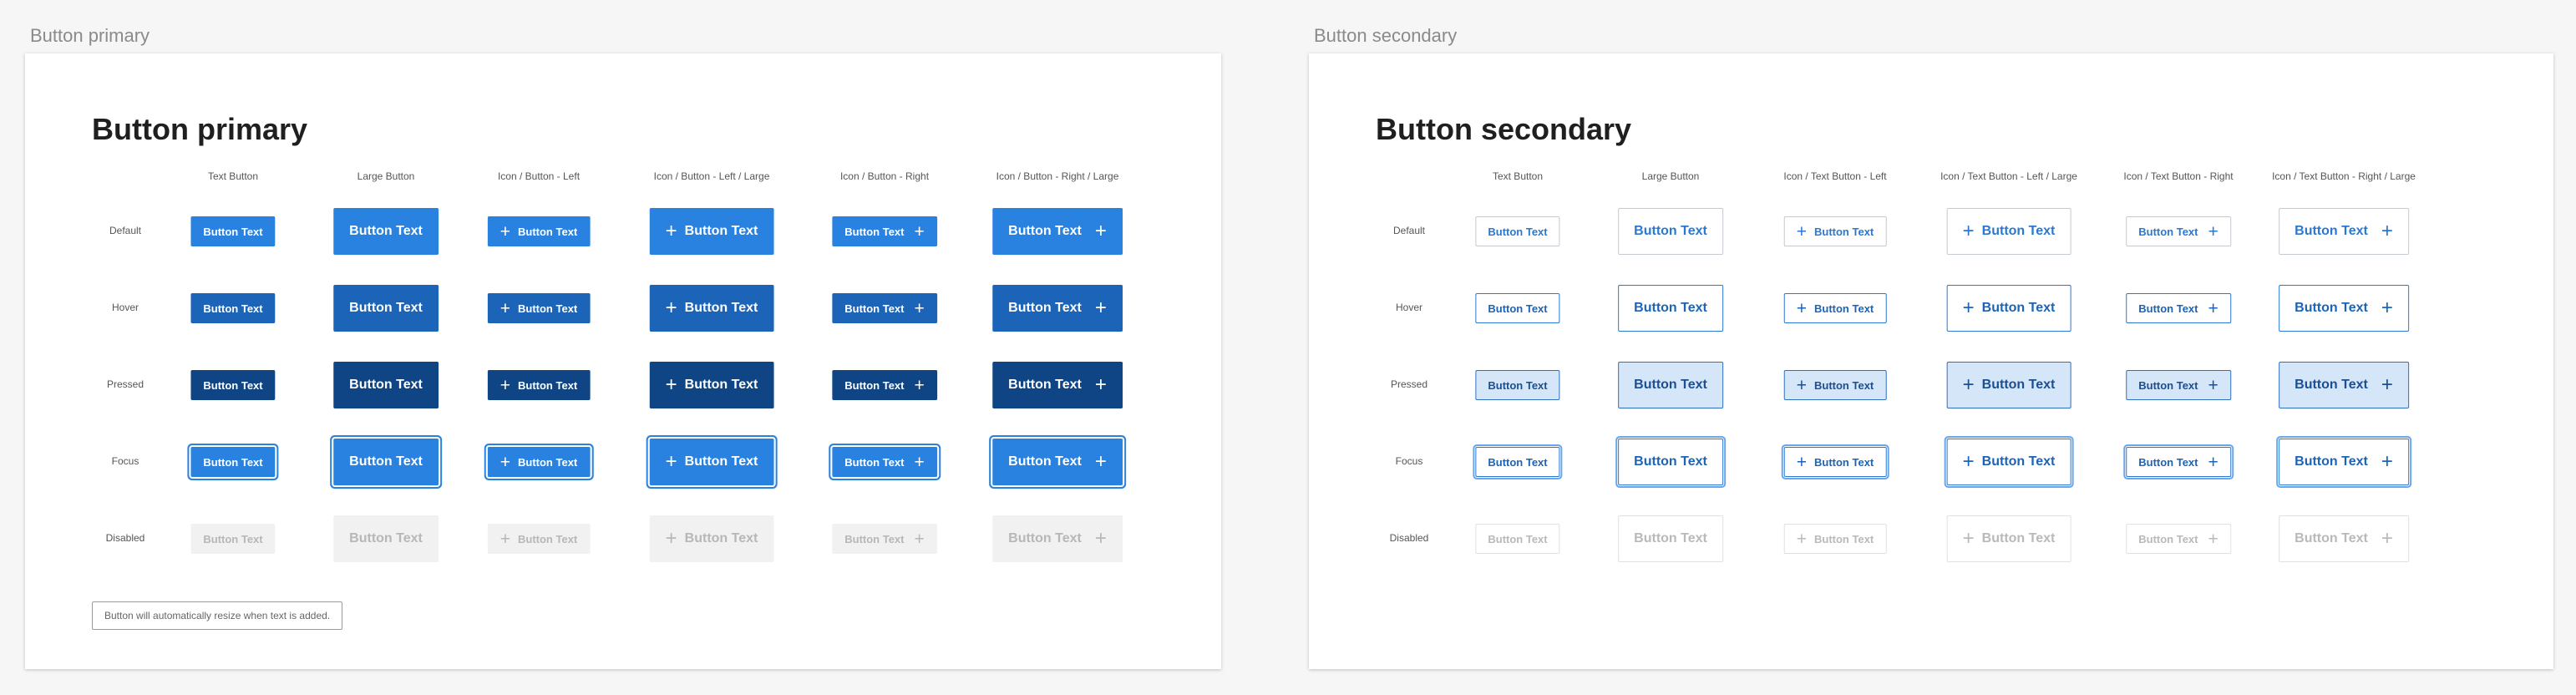  I want to click on state-label-focus: Focus, so click(125, 461).